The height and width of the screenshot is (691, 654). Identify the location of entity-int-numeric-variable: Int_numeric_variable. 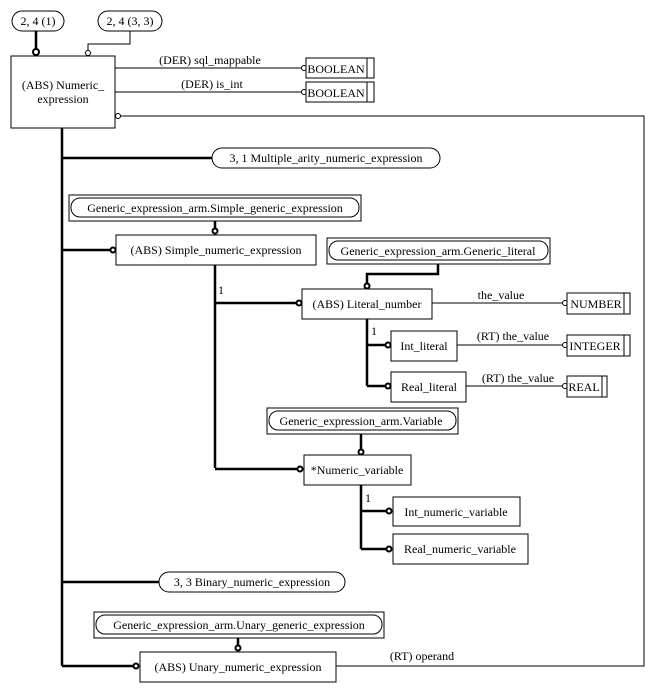
(456, 511).